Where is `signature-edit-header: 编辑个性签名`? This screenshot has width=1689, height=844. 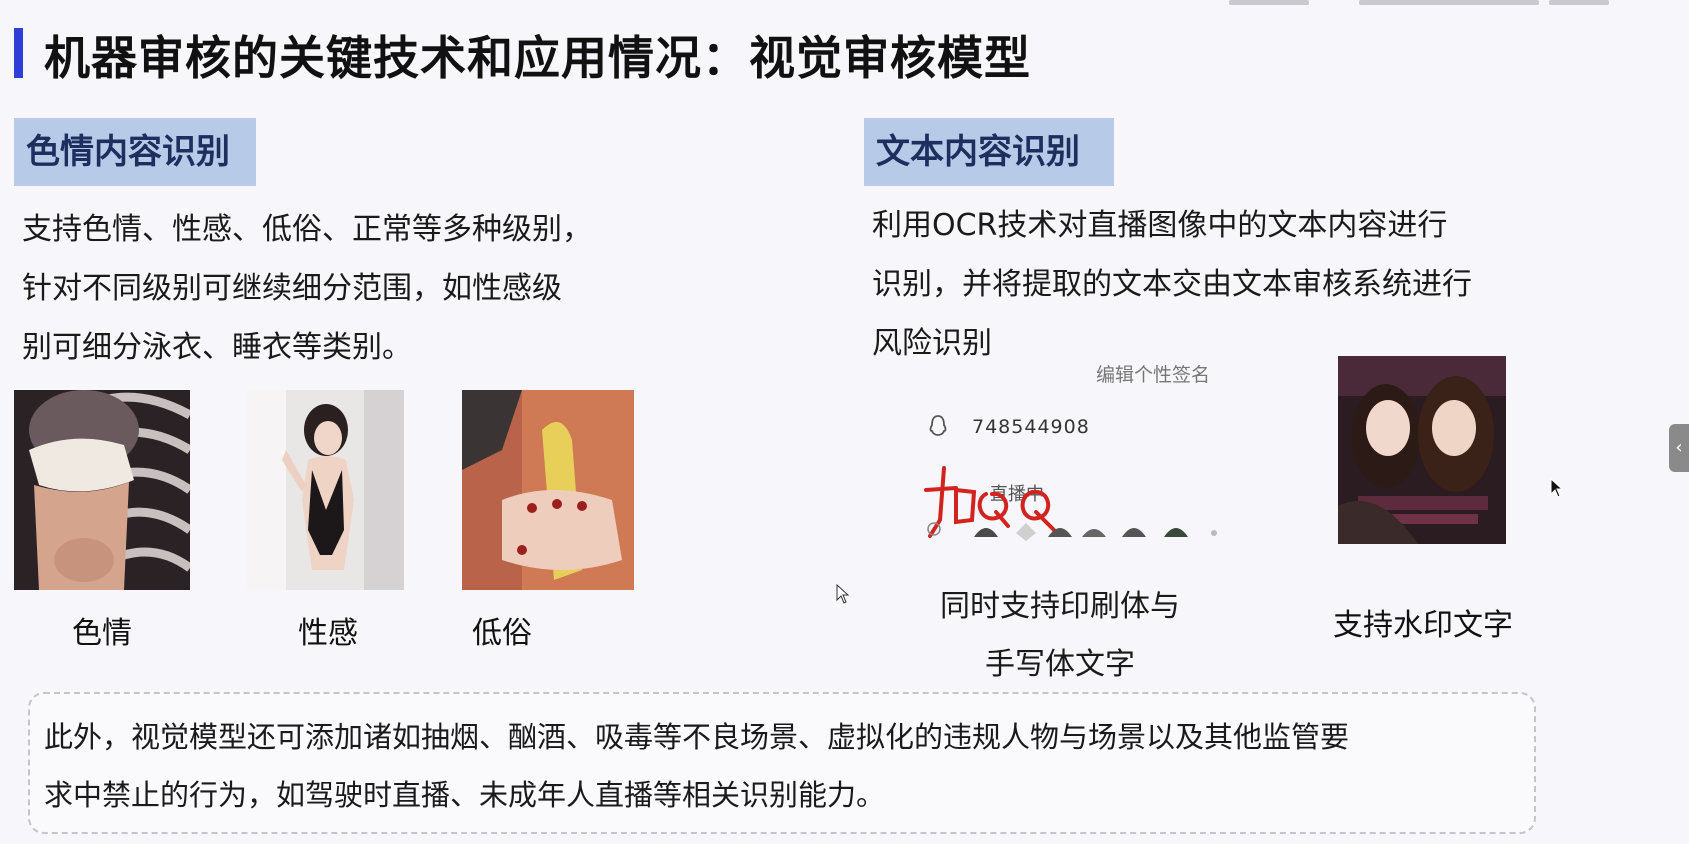
signature-edit-header: 编辑个性签名 is located at coordinates (1153, 375).